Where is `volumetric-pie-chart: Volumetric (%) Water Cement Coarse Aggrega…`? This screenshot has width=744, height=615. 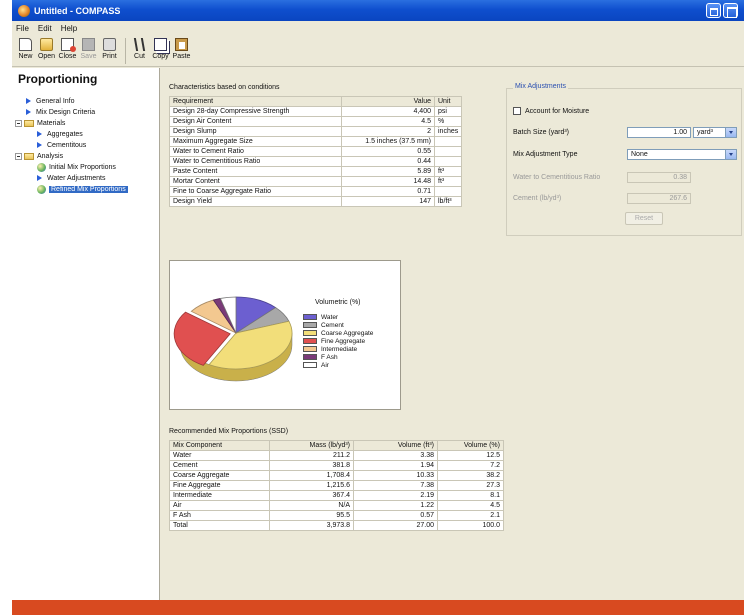
volumetric-pie-chart: Volumetric (%) Water Cement Coarse Aggrega… is located at coordinates (285, 335).